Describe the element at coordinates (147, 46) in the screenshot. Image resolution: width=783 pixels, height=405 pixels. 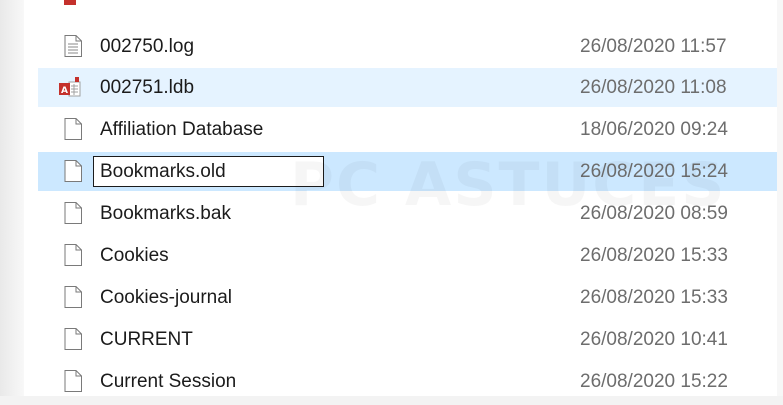
I see `file-name: 002750.log` at that location.